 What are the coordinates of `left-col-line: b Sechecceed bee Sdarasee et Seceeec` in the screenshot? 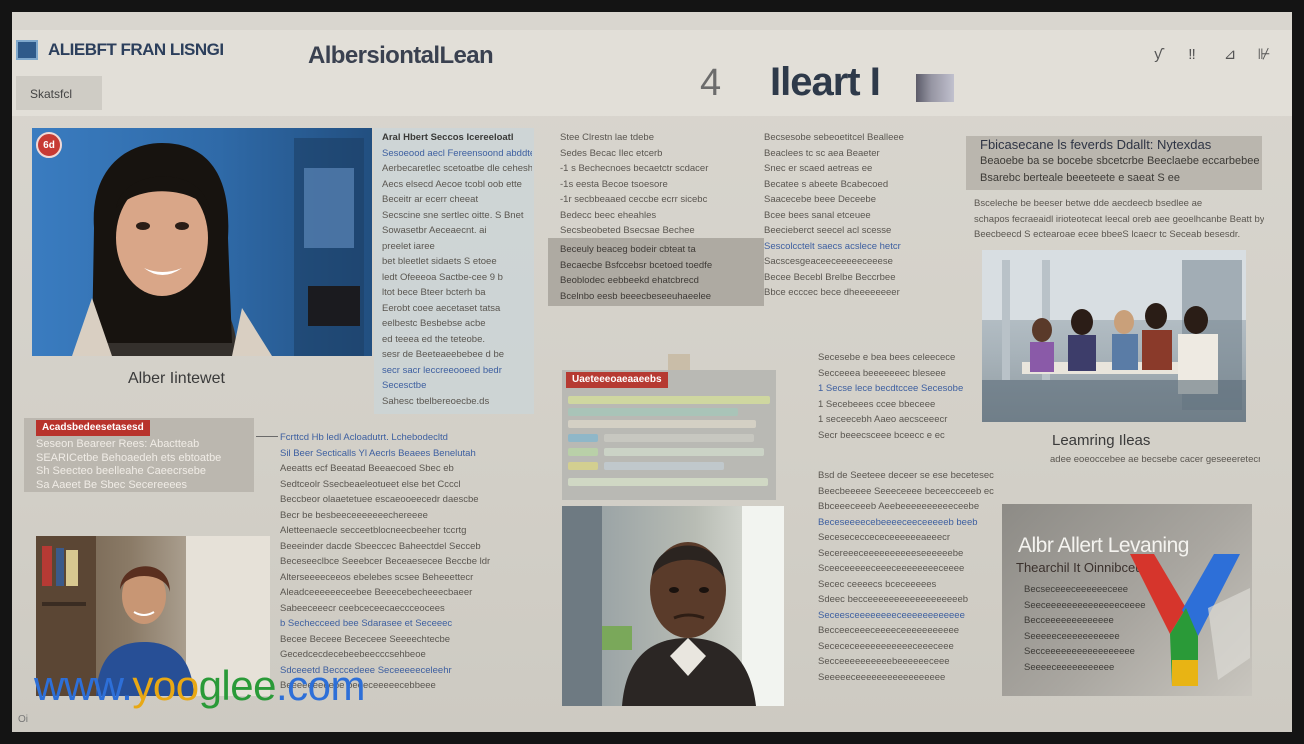 It's located at (407, 624).